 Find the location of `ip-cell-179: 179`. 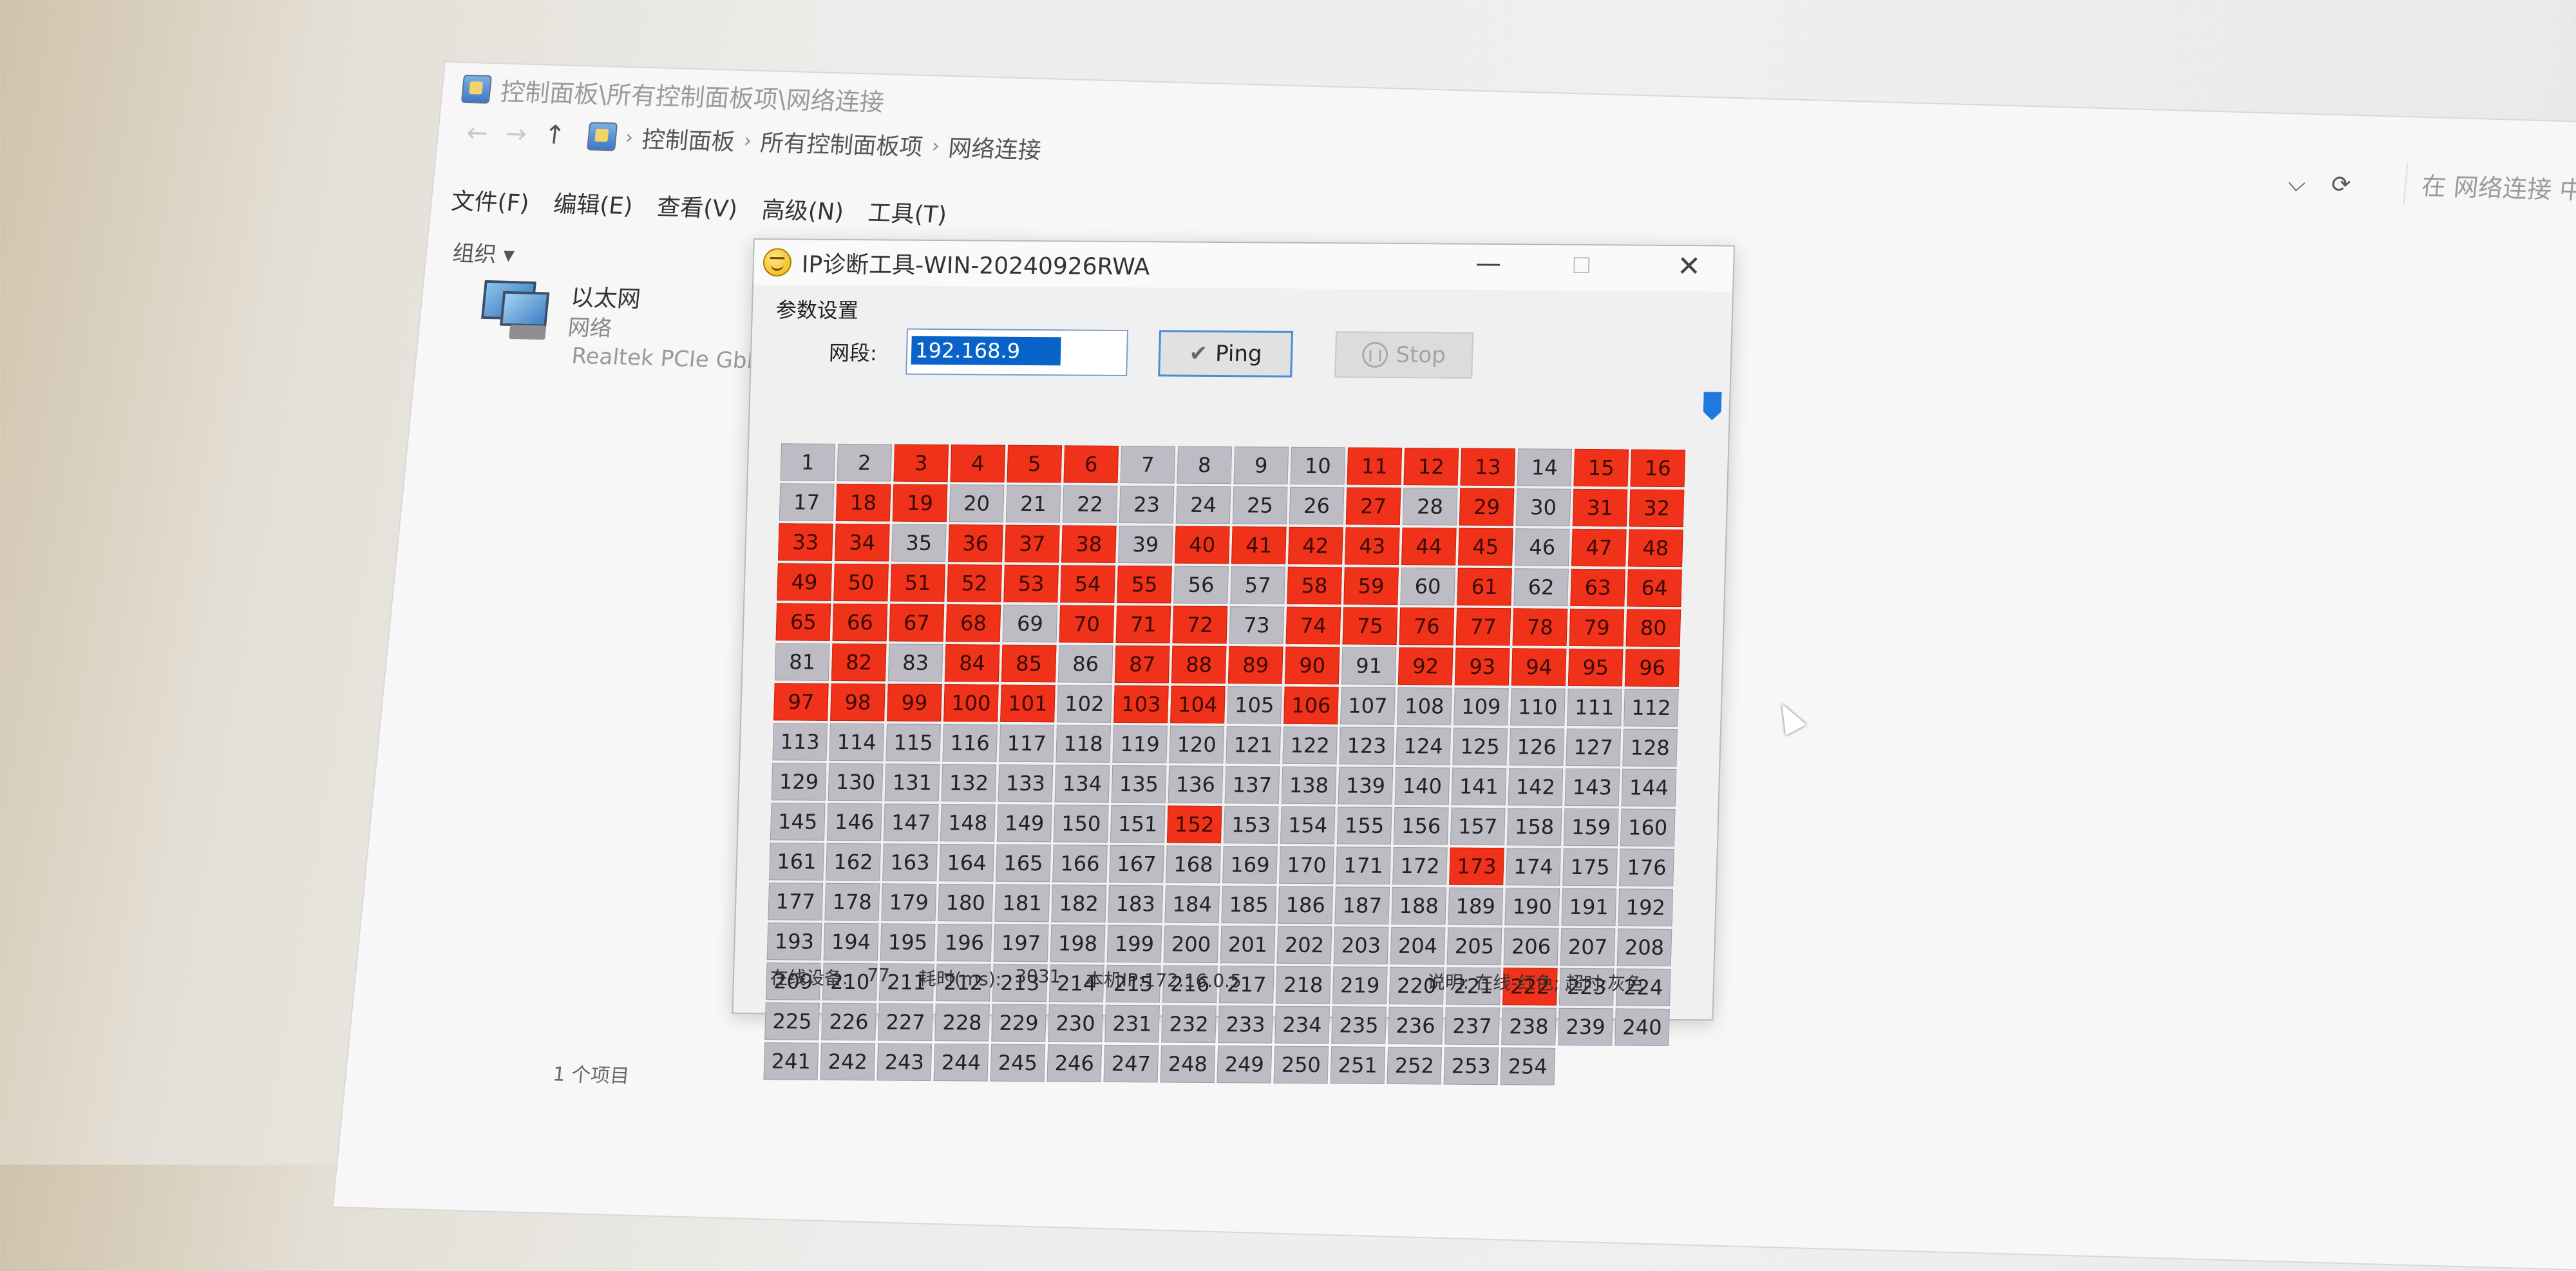

ip-cell-179: 179 is located at coordinates (909, 902).